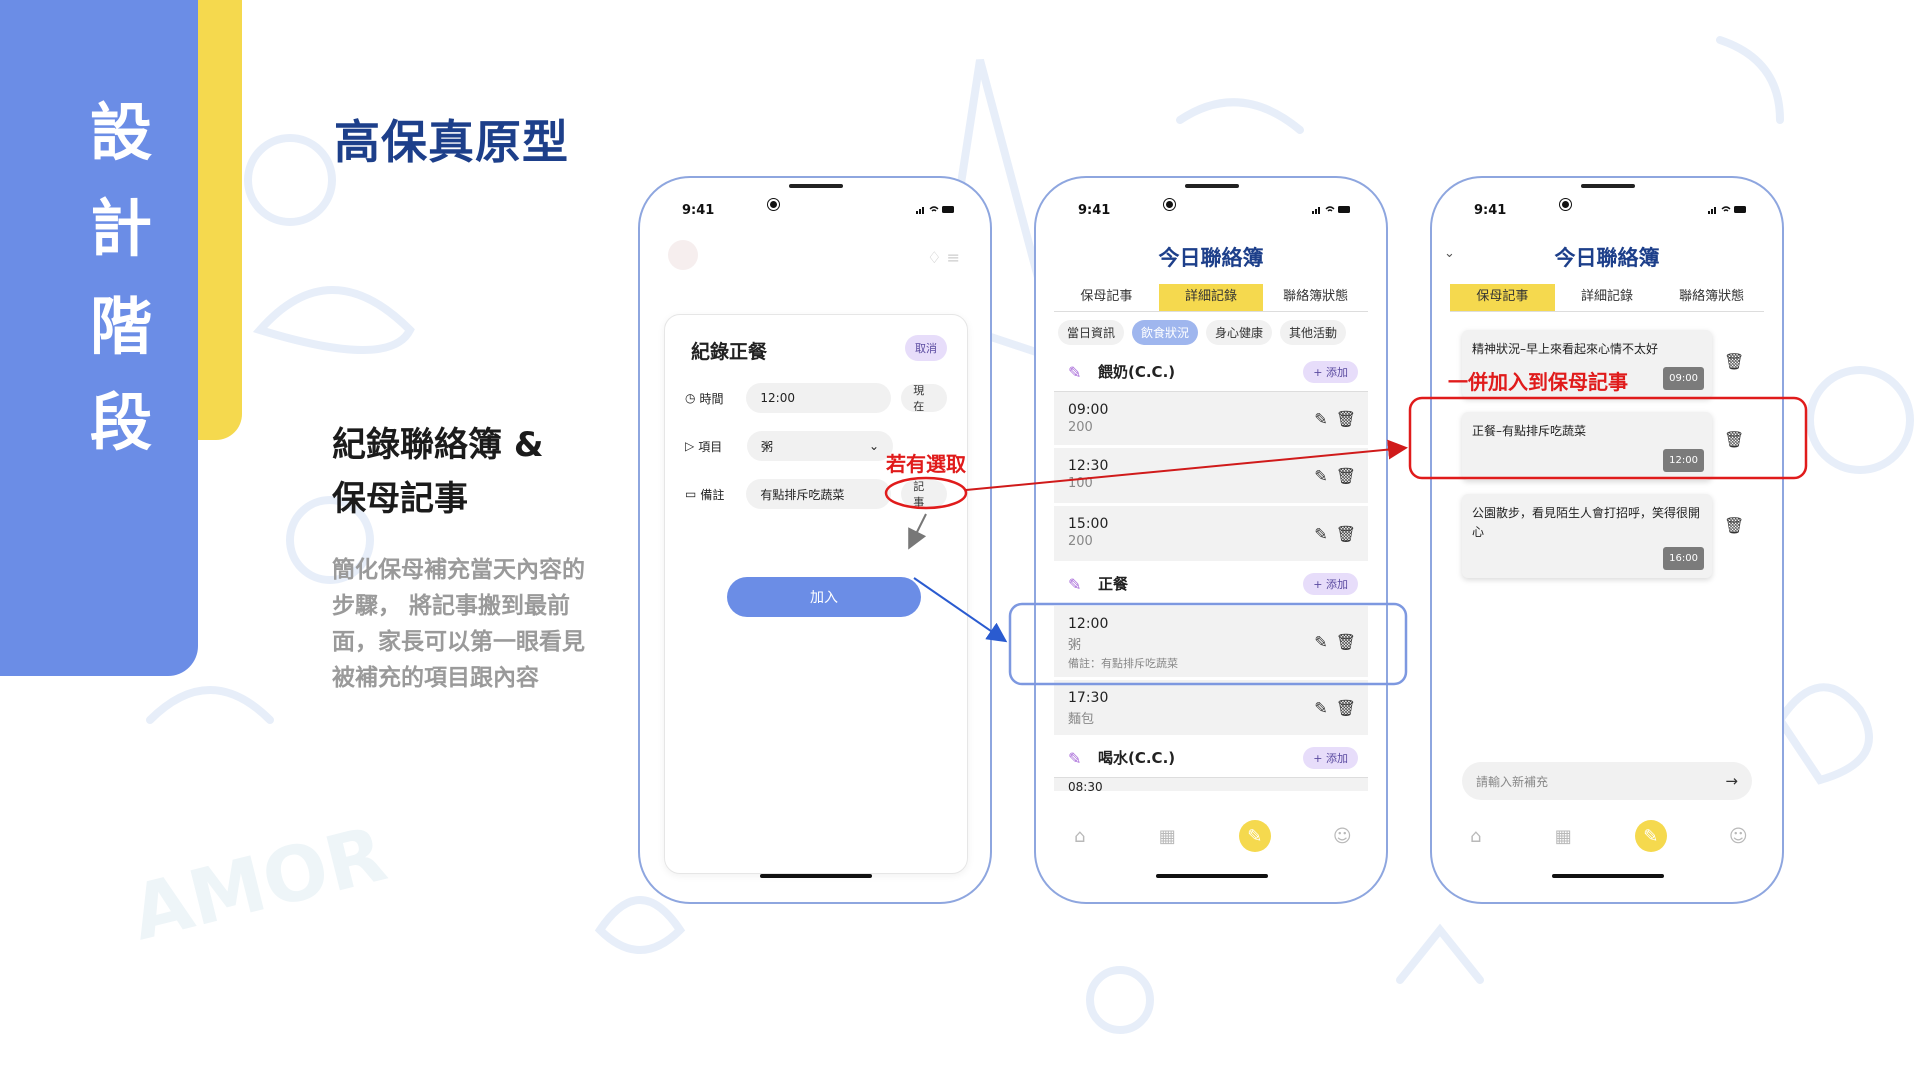  What do you see at coordinates (1075, 645) in the screenshot?
I see `row-value: 粥` at bounding box center [1075, 645].